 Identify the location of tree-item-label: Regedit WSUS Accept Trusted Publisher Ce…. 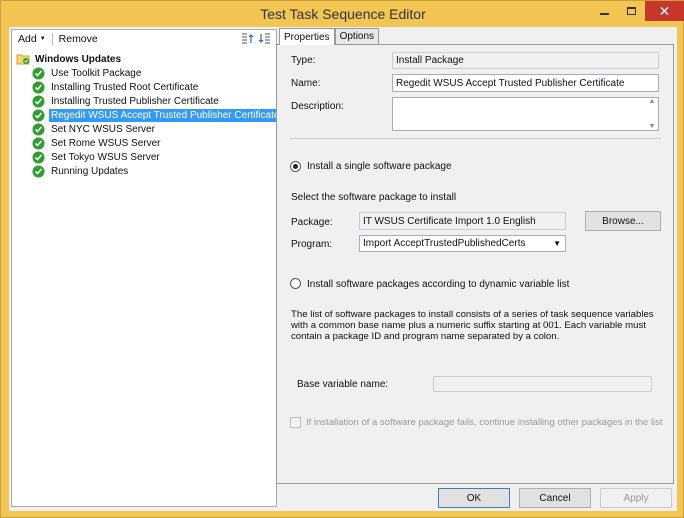
(165, 115).